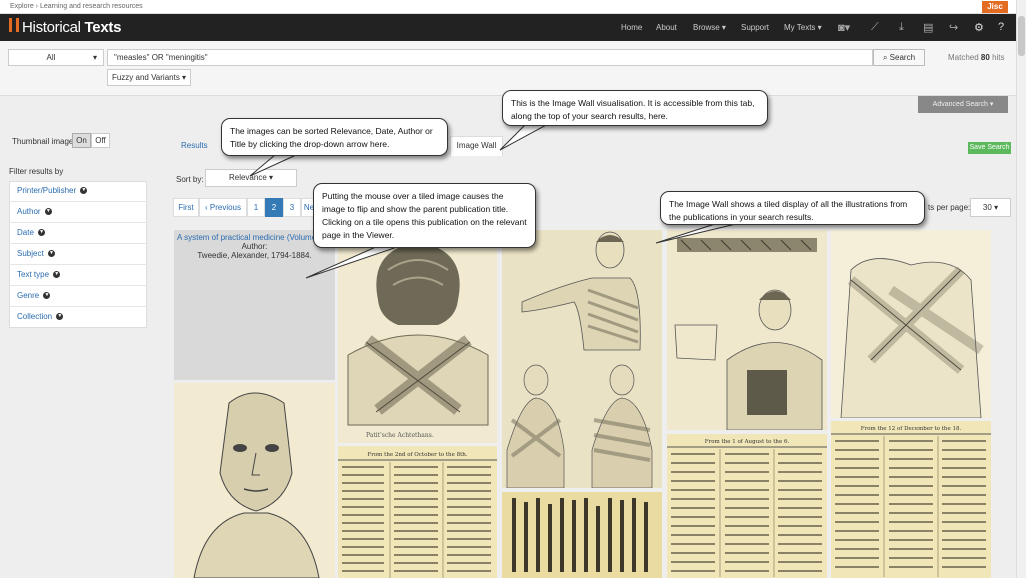 Image resolution: width=1026 pixels, height=578 pixels. What do you see at coordinates (46, 141) in the screenshot?
I see `thumbnail-label: Thumbnail images:` at bounding box center [46, 141].